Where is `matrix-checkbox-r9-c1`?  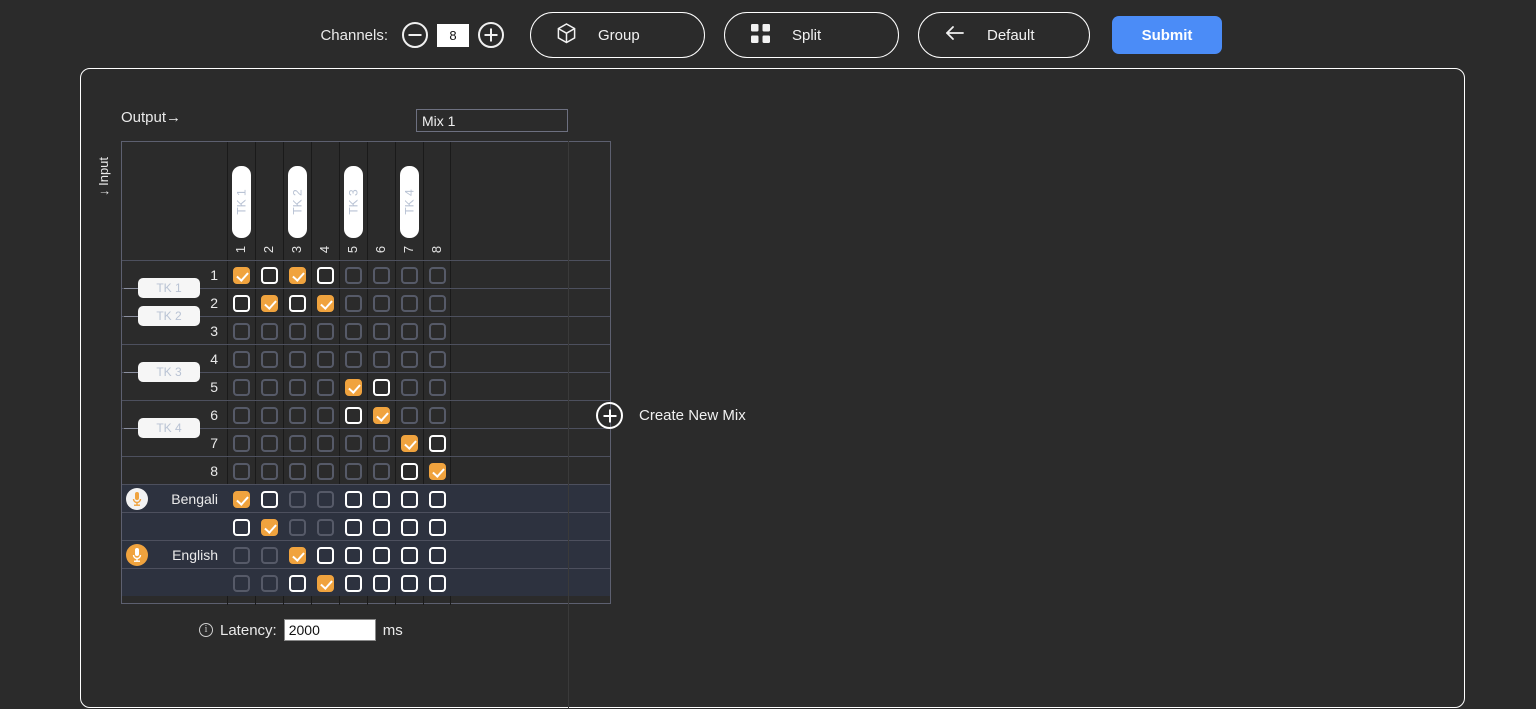
matrix-checkbox-r9-c1 is located at coordinates (241, 499).